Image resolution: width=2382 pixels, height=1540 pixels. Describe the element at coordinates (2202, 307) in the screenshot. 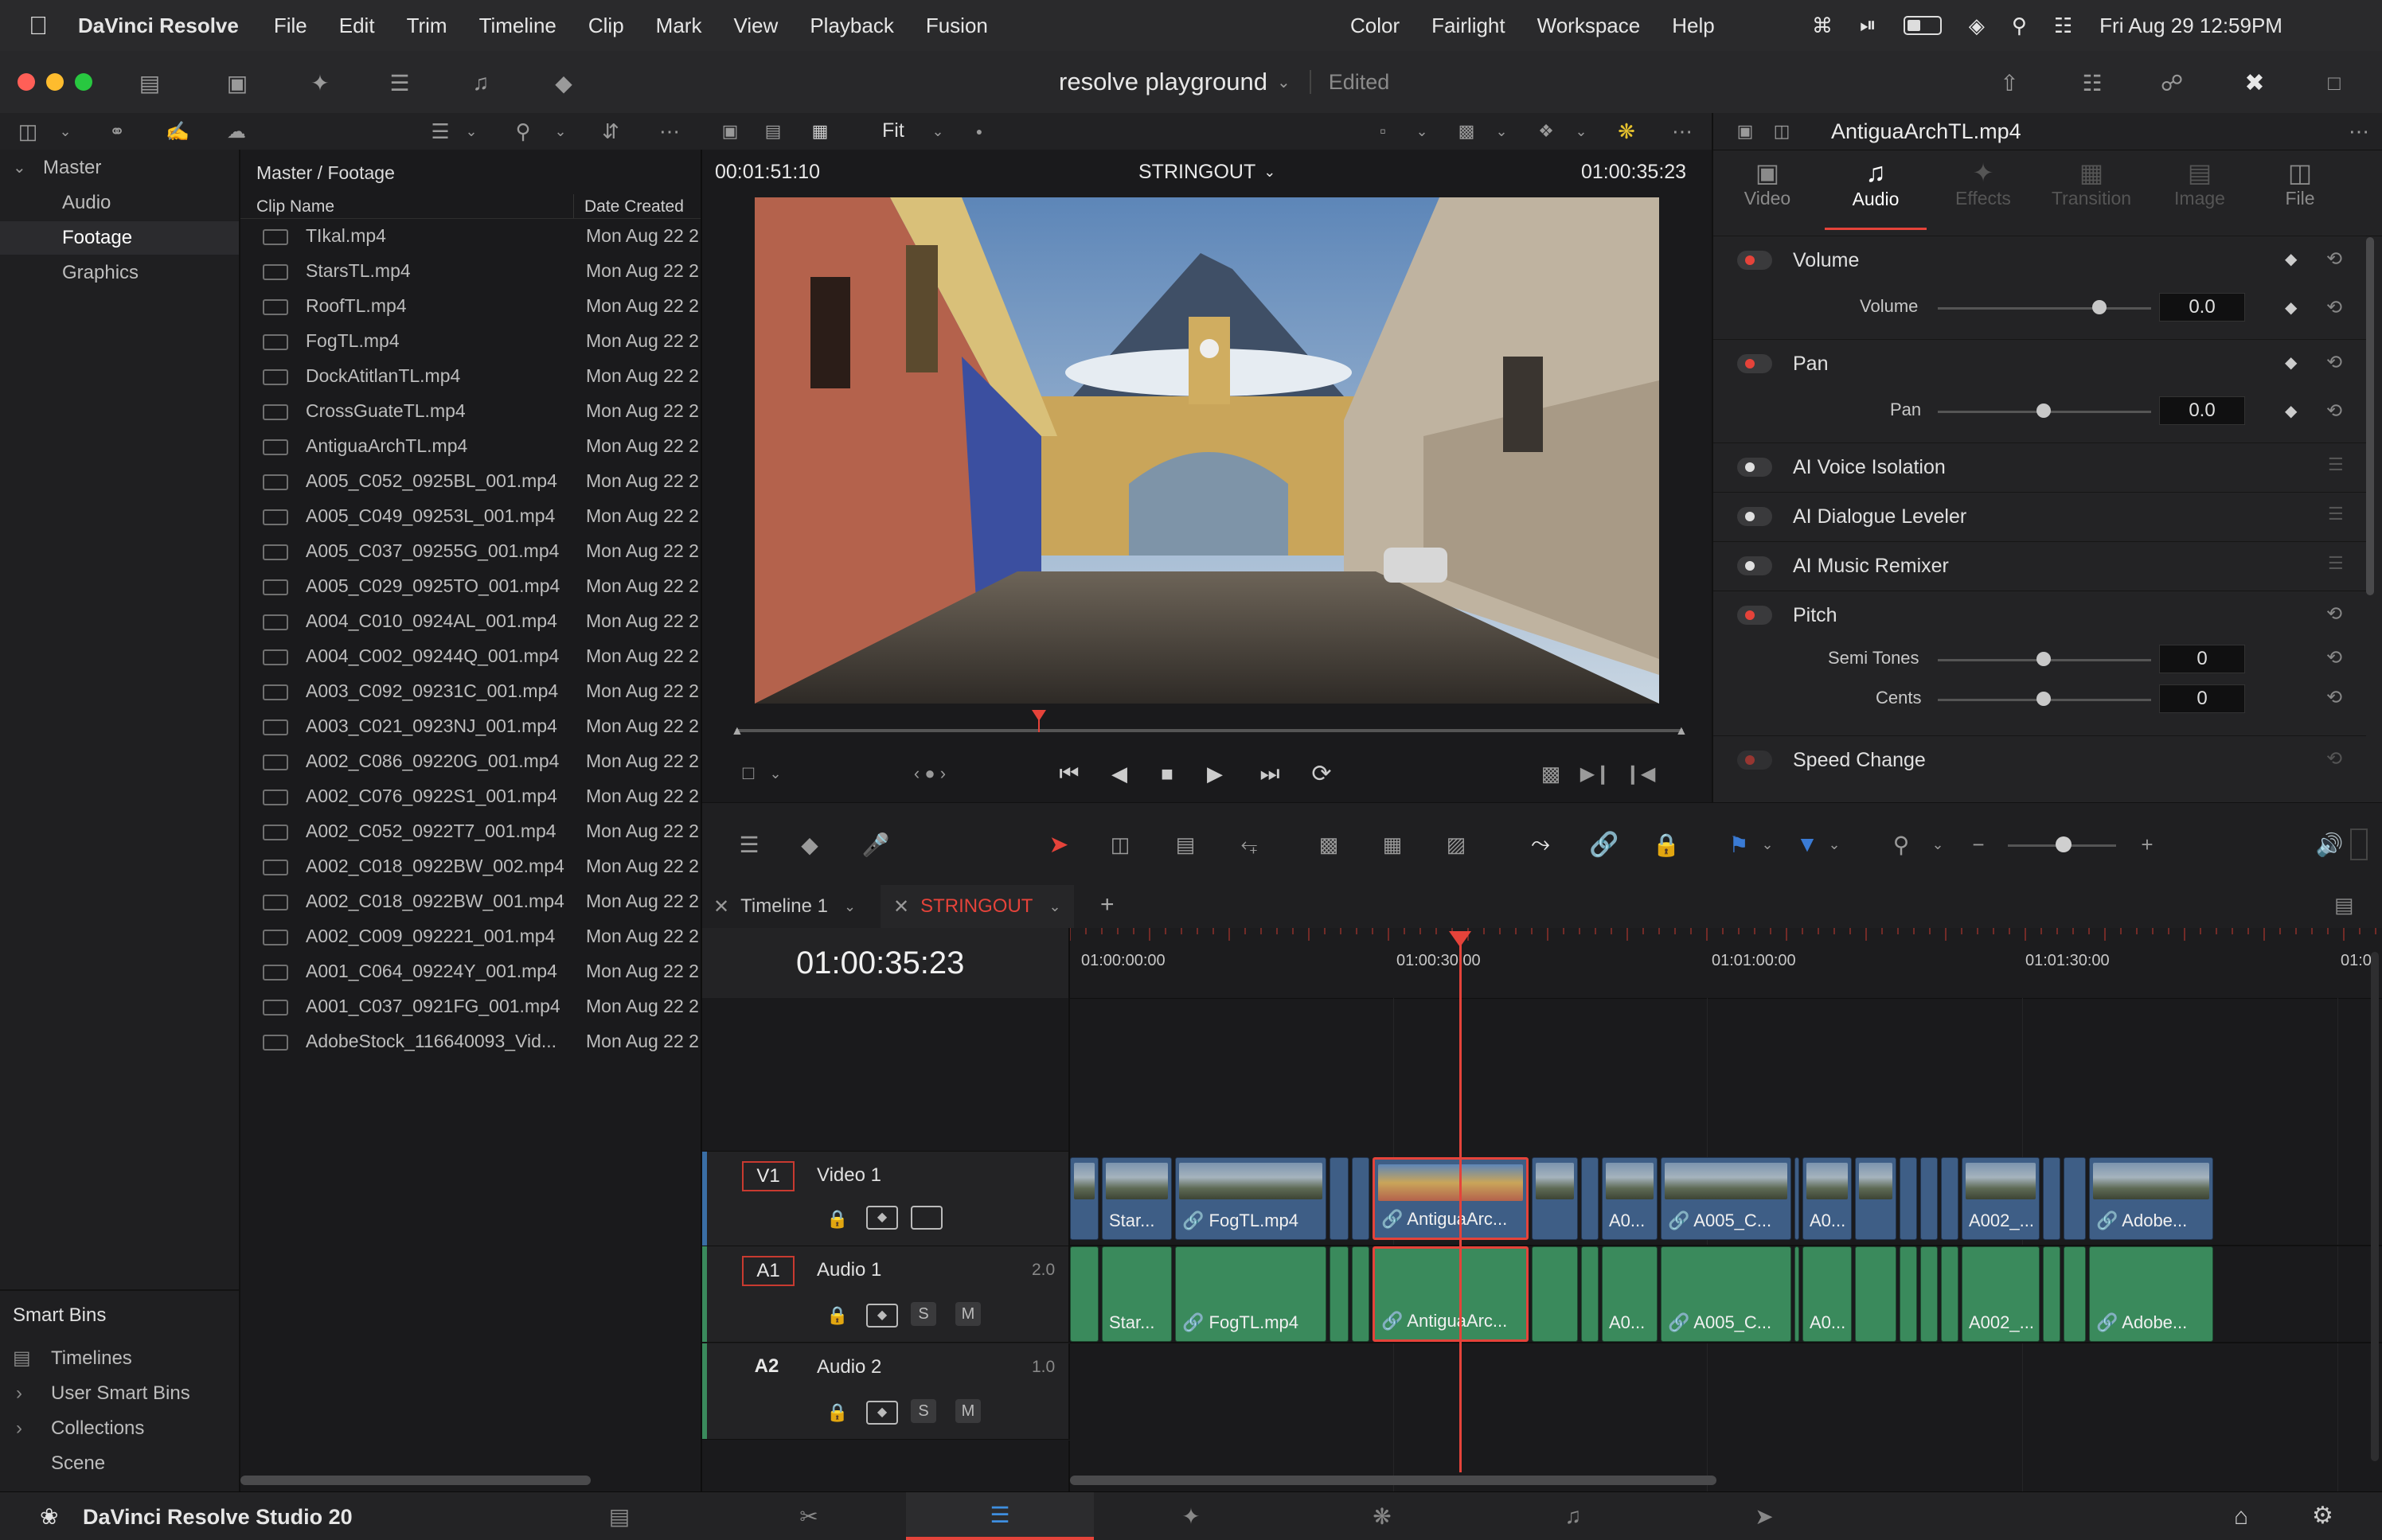

I see `volume-value: 0.0` at that location.